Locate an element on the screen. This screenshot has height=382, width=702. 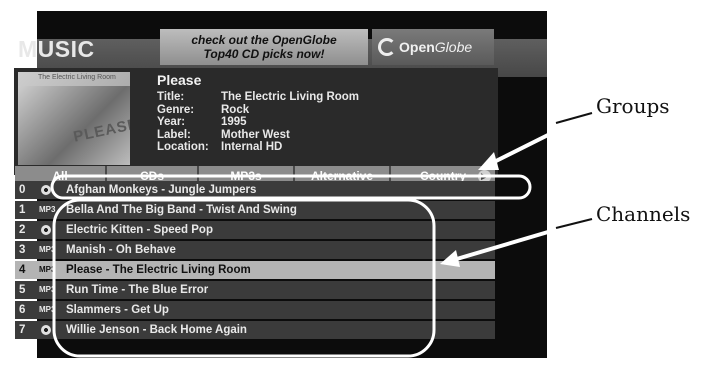
groups-arrow is located at coordinates (539, 139).